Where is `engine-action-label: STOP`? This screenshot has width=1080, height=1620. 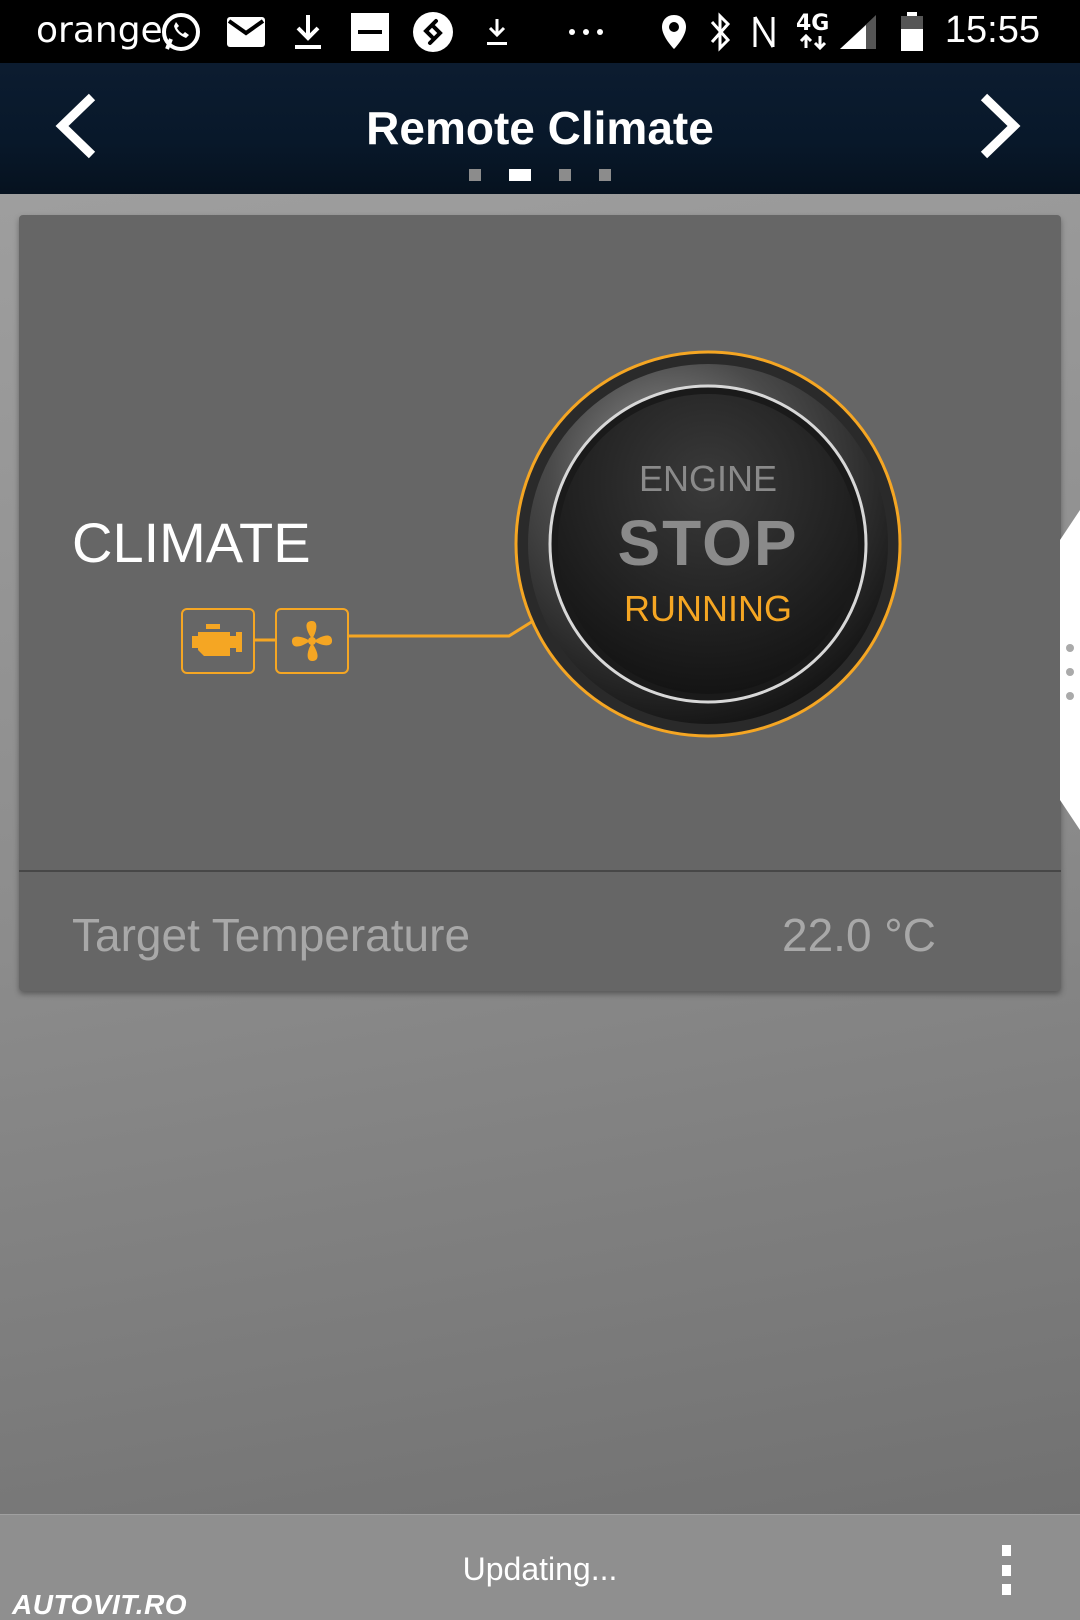
engine-action-label: STOP is located at coordinates (708, 543).